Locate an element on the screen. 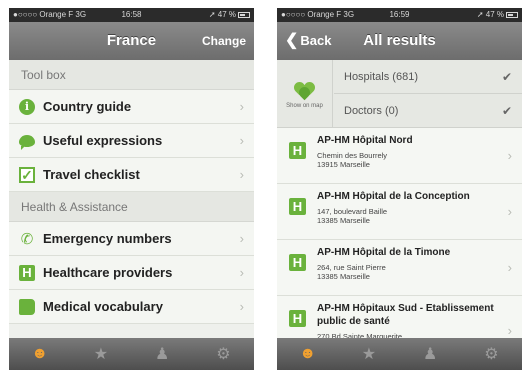 This screenshot has height=374, width=522. navigation-bar: ❮ Back All results is located at coordinates (399, 41).